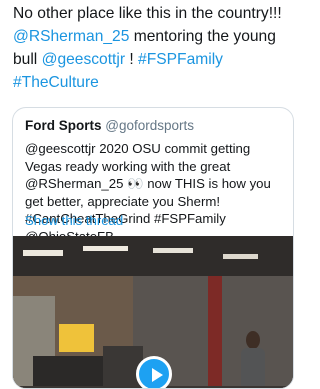 This screenshot has width=320, height=389. Describe the element at coordinates (135, 184) in the screenshot. I see `eyes-emoji-icon: 👀` at that location.